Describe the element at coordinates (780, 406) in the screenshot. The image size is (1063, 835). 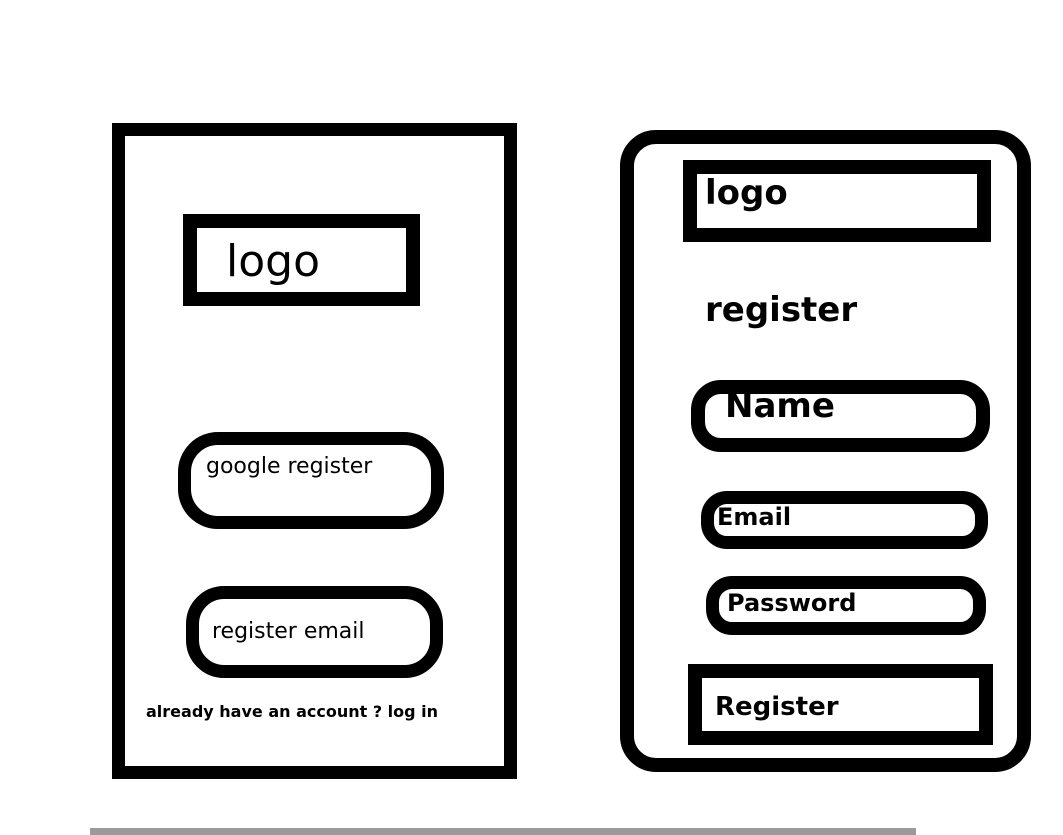
I see `name-input-label: Name` at that location.